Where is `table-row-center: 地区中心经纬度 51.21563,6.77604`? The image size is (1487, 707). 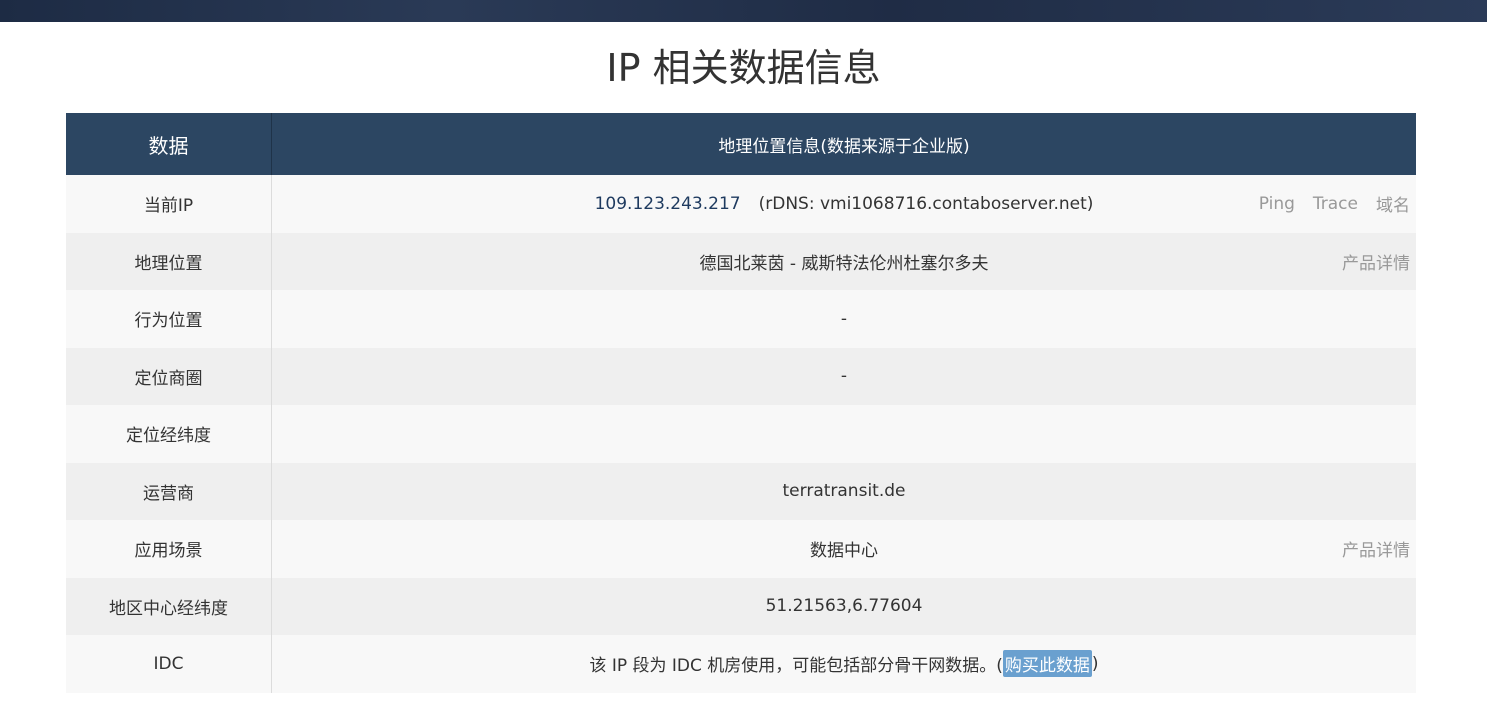 table-row-center: 地区中心经纬度 51.21563,6.77604 is located at coordinates (741, 606).